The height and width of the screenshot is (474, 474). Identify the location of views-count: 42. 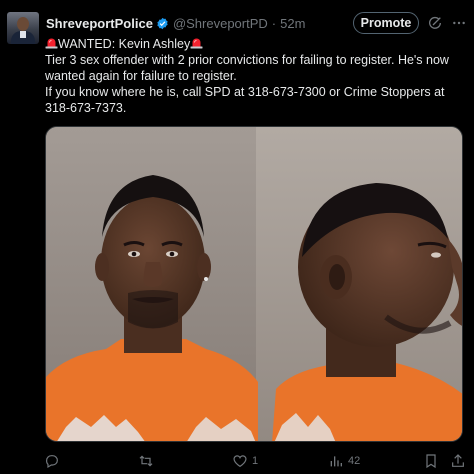
(354, 461).